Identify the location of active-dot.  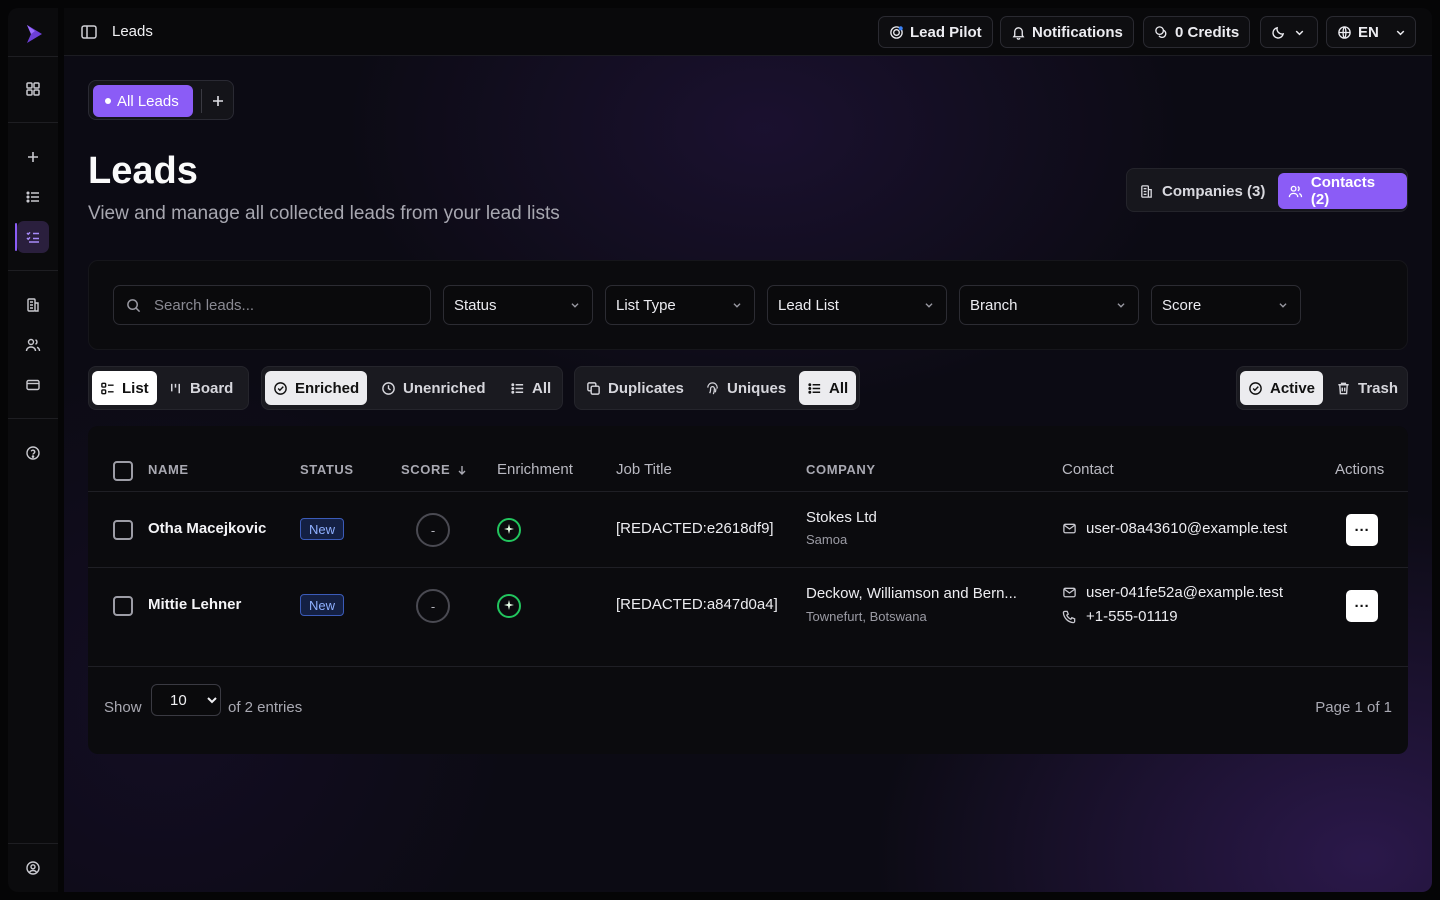
(108, 101).